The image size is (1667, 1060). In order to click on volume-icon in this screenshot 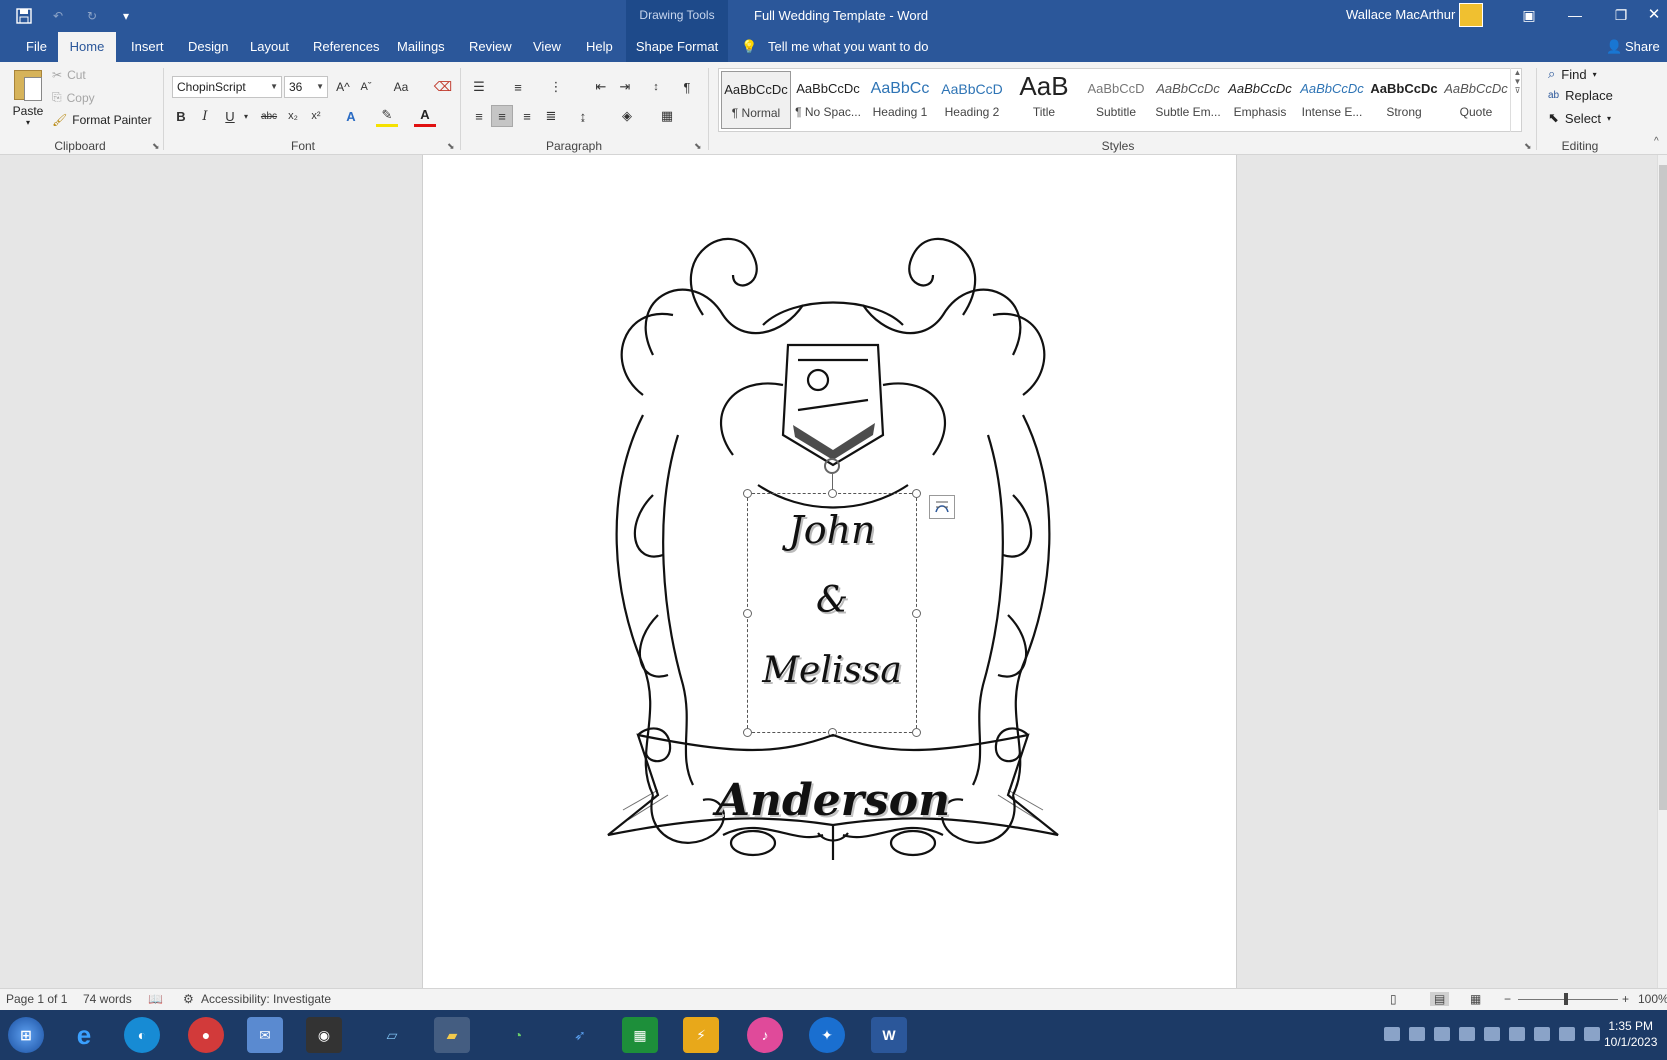, I will do `click(1592, 1034)`.